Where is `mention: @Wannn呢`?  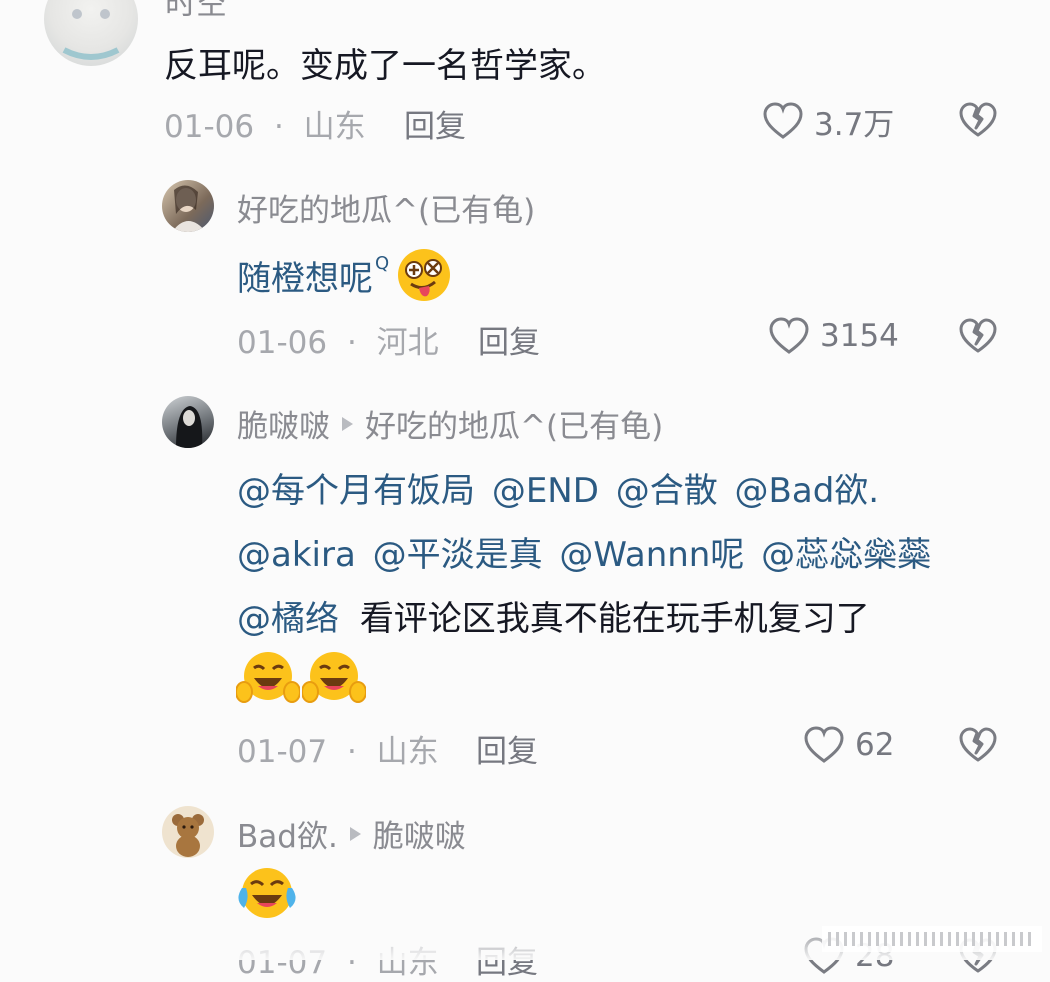 mention: @Wannn呢 is located at coordinates (651, 555).